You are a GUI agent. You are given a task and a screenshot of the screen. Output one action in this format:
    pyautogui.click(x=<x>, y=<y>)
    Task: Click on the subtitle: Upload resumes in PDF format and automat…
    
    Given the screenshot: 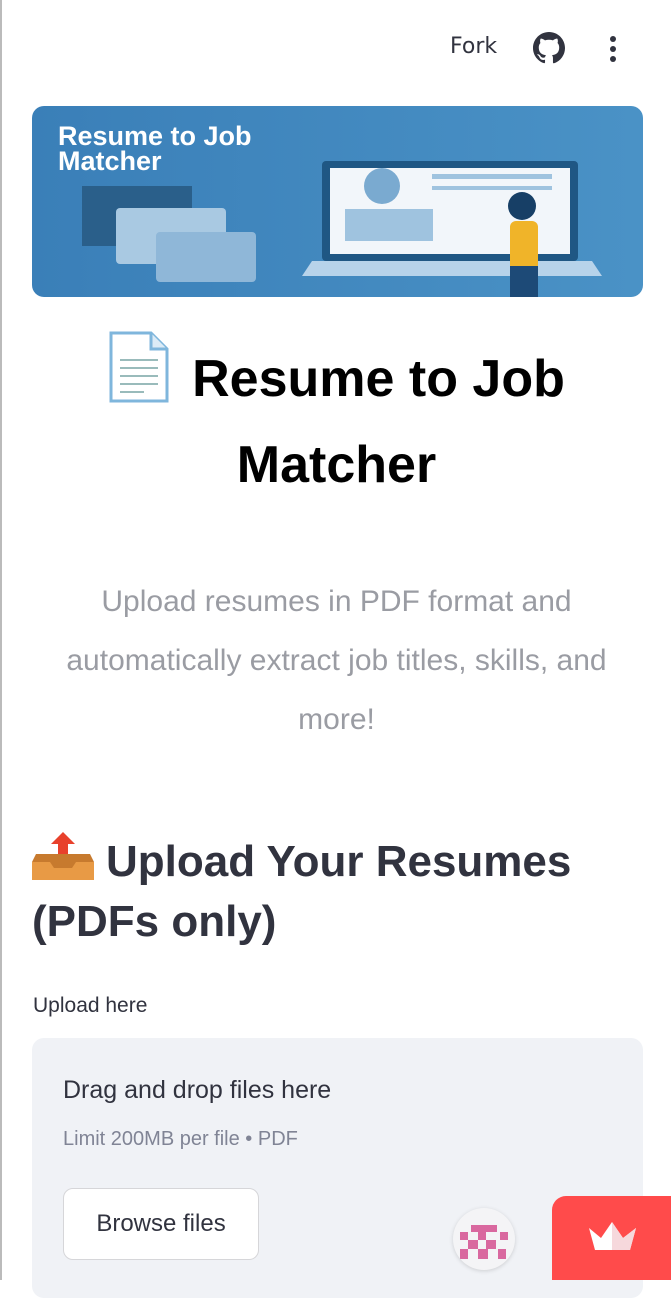 What is the action you would take?
    pyautogui.click(x=336, y=660)
    